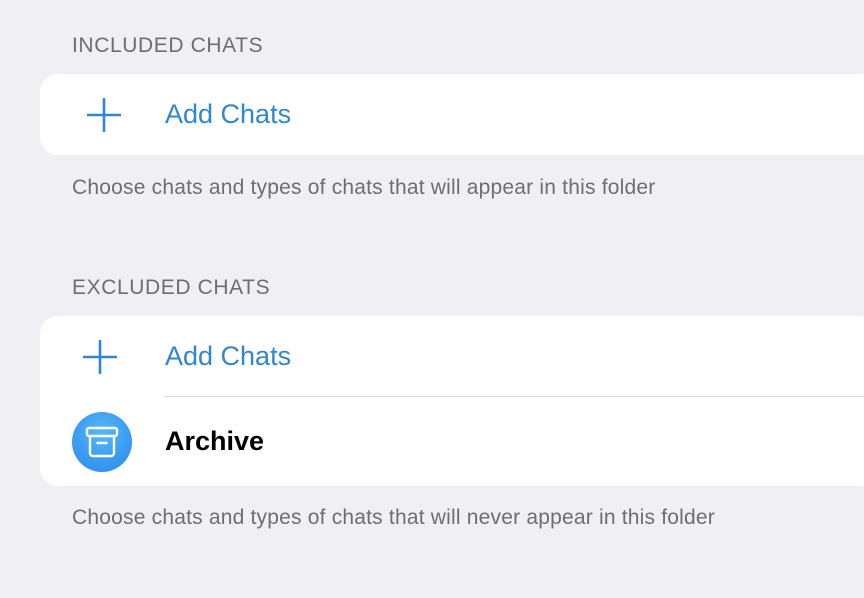 The width and height of the screenshot is (864, 598). Describe the element at coordinates (228, 114) in the screenshot. I see `included-add-chats-label: Add Chats` at that location.